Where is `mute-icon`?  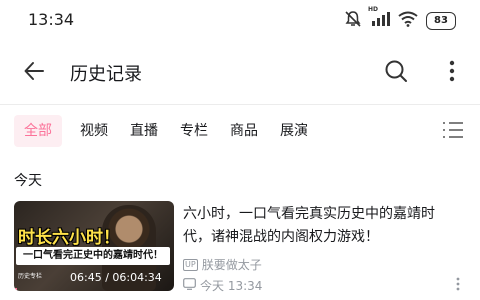
mute-icon is located at coordinates (353, 21).